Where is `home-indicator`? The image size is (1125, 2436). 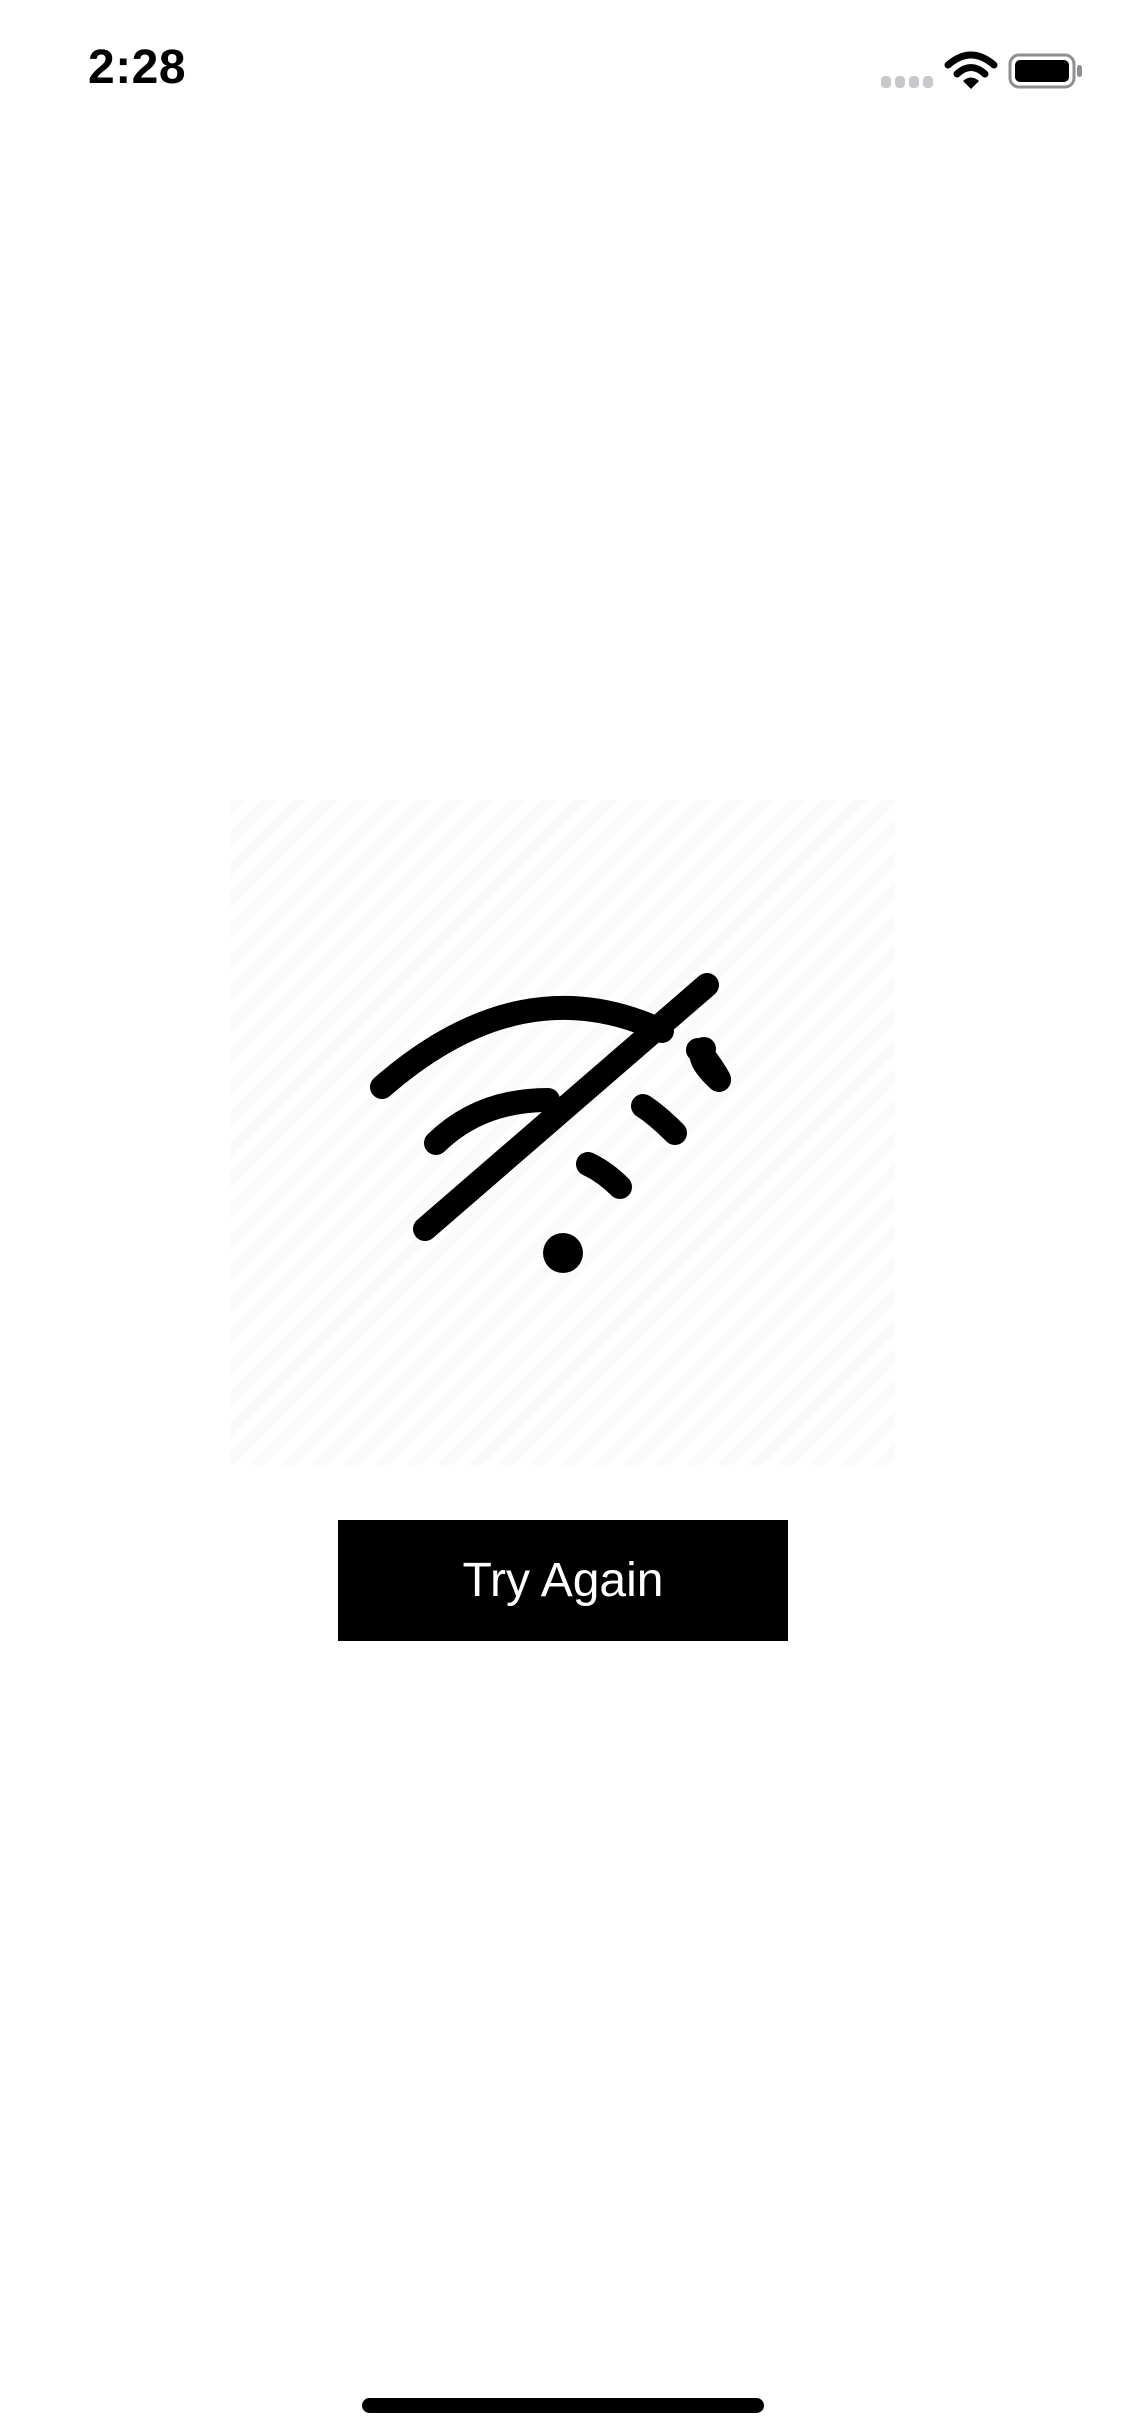 home-indicator is located at coordinates (563, 2405).